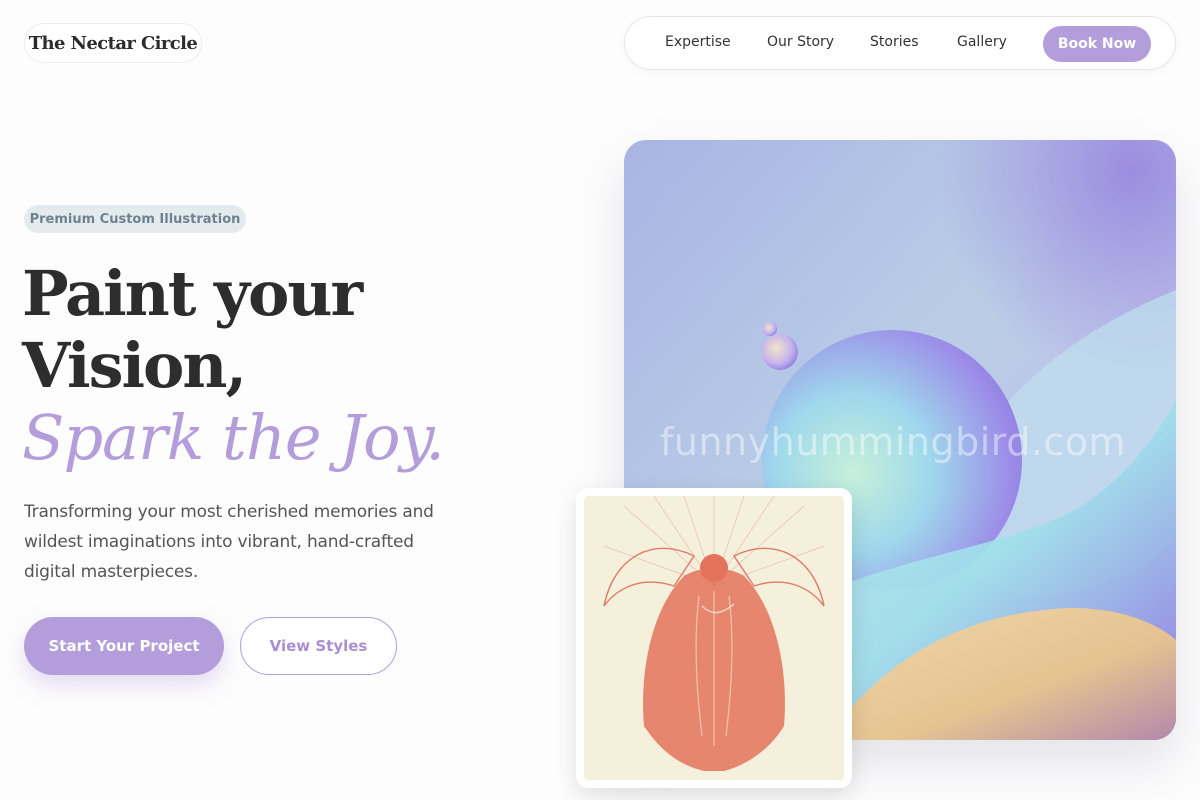 The image size is (1200, 800). Describe the element at coordinates (302, 366) in the screenshot. I see `hero-headline: Paint your Vision, Spark the Joy.` at that location.